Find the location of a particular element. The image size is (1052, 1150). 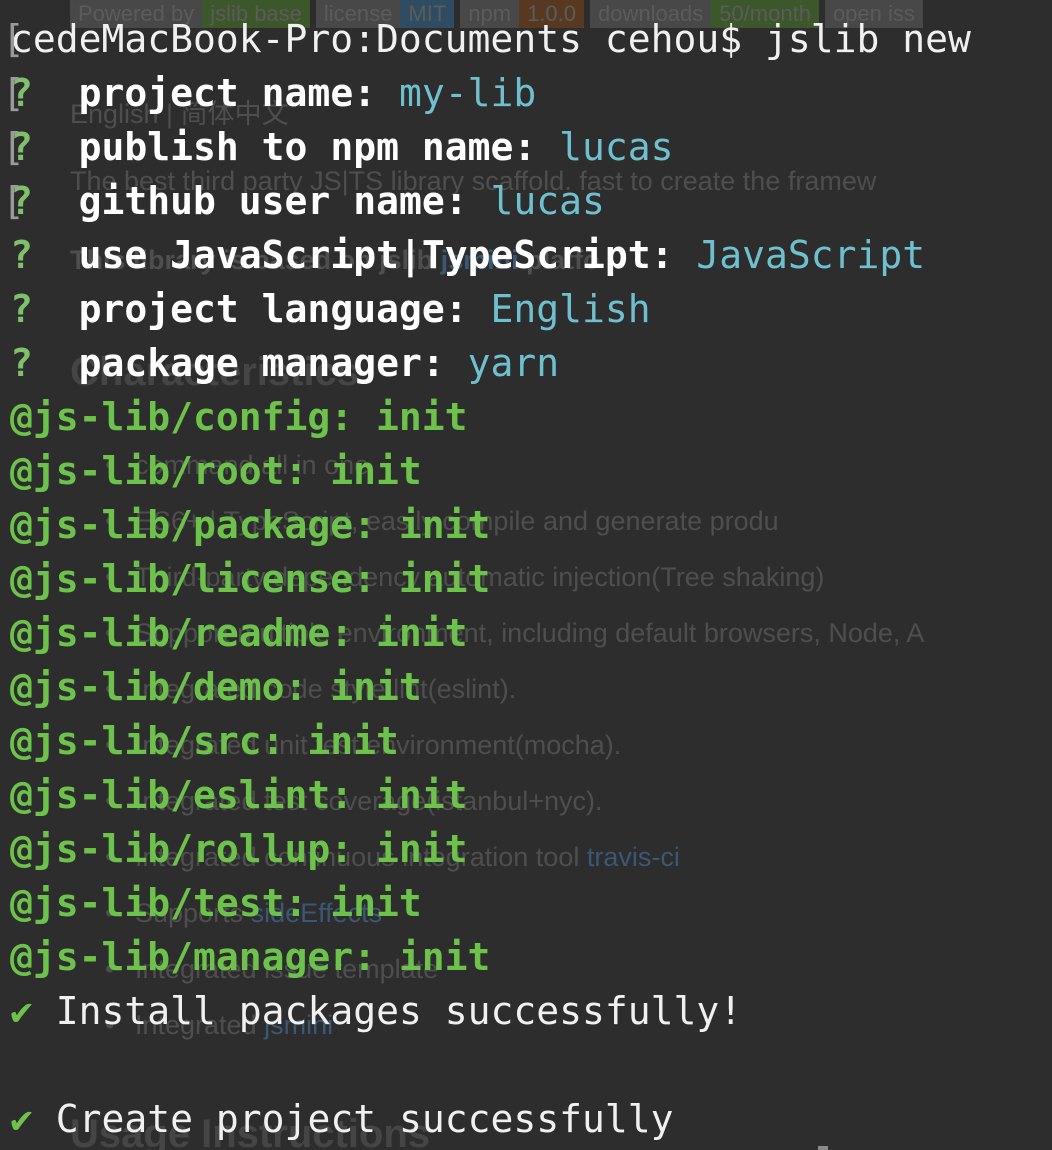

question-answer: JavaScript is located at coordinates (811, 255).